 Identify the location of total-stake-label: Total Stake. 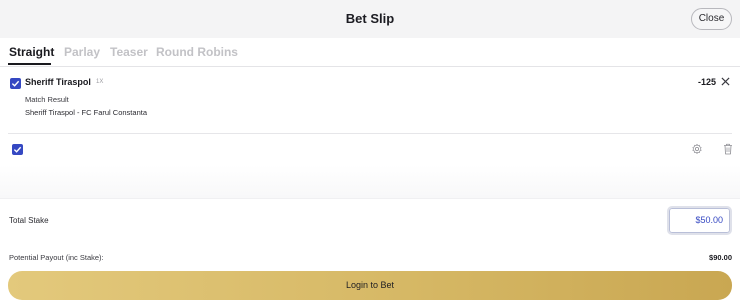
(29, 220).